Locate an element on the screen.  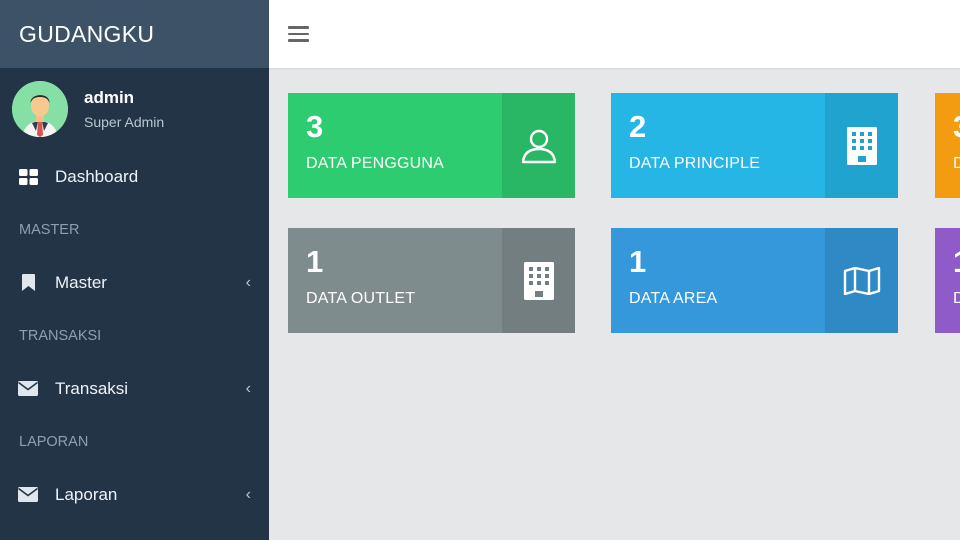
info-box-area: 1 DATA AREA is located at coordinates (754, 280).